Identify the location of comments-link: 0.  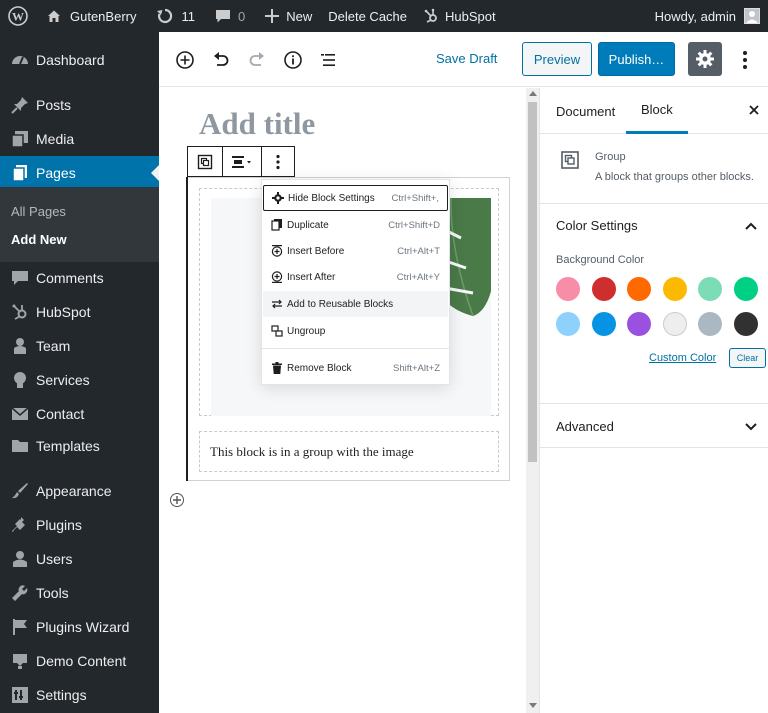
(230, 16).